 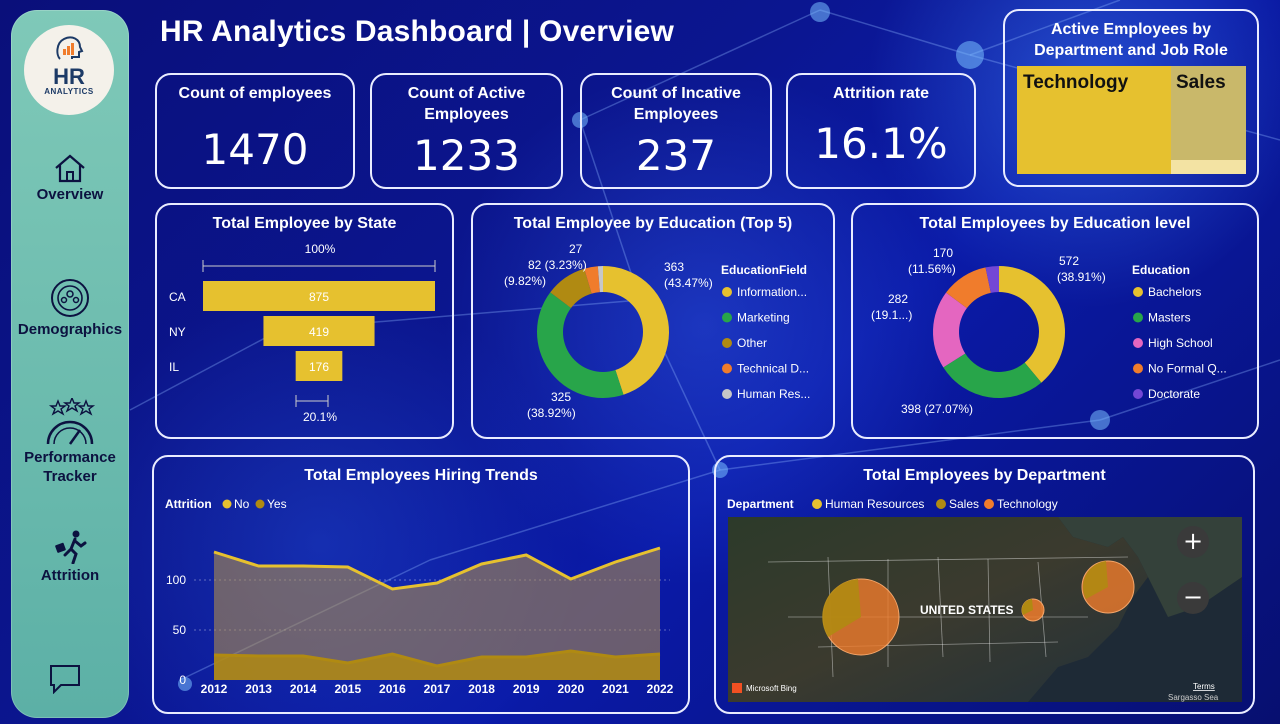 I want to click on data-label: 170, so click(x=943, y=253).